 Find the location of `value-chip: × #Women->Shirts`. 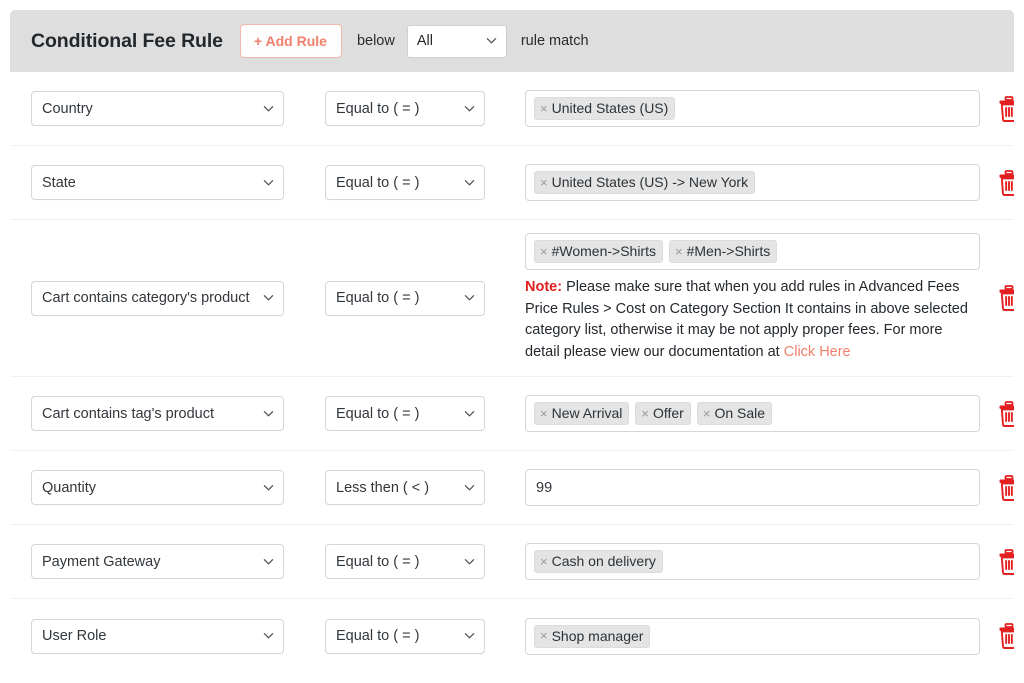

value-chip: × #Women->Shirts is located at coordinates (598, 251).